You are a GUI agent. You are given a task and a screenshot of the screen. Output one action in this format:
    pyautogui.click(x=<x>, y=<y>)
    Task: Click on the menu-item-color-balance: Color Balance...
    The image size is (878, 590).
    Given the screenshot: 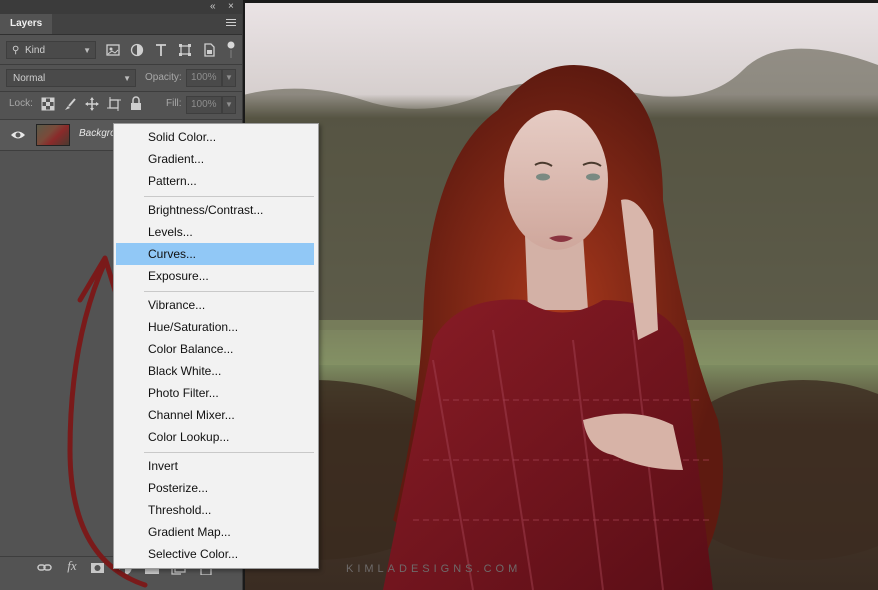 What is the action you would take?
    pyautogui.click(x=215, y=349)
    